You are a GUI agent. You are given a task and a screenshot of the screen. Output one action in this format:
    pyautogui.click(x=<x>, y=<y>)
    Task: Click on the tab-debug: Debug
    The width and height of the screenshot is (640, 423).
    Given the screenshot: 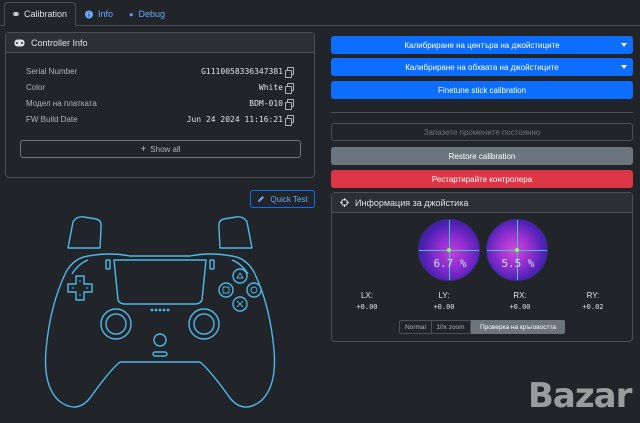 What is the action you would take?
    pyautogui.click(x=147, y=14)
    